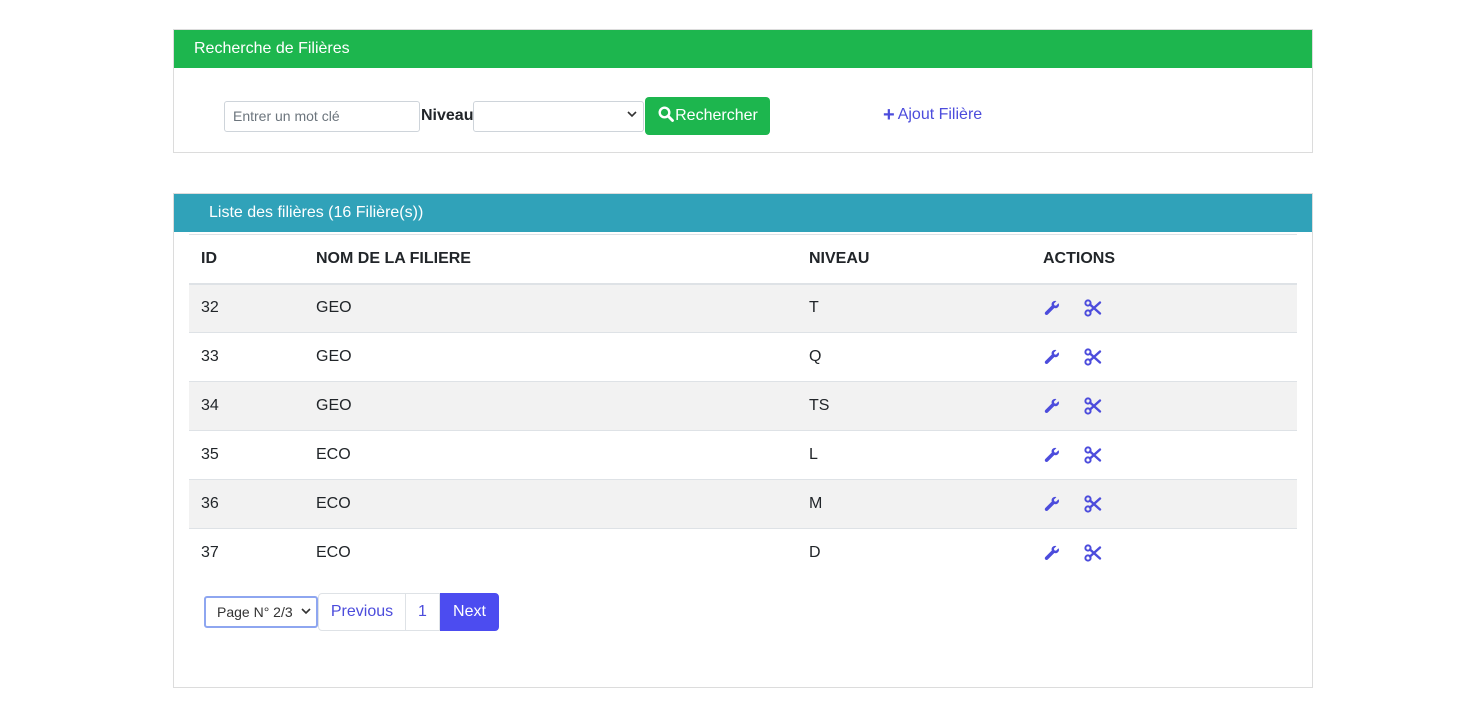 The width and height of the screenshot is (1468, 707). Describe the element at coordinates (914, 406) in the screenshot. I see `cell-niveau: TS` at that location.